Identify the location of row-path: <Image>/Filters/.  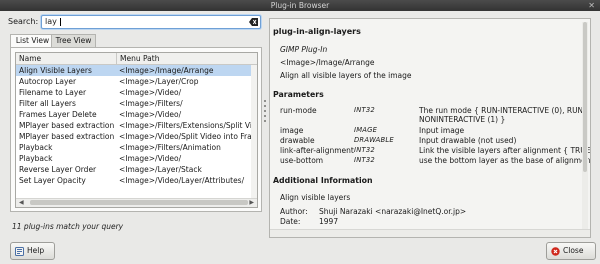
(151, 103).